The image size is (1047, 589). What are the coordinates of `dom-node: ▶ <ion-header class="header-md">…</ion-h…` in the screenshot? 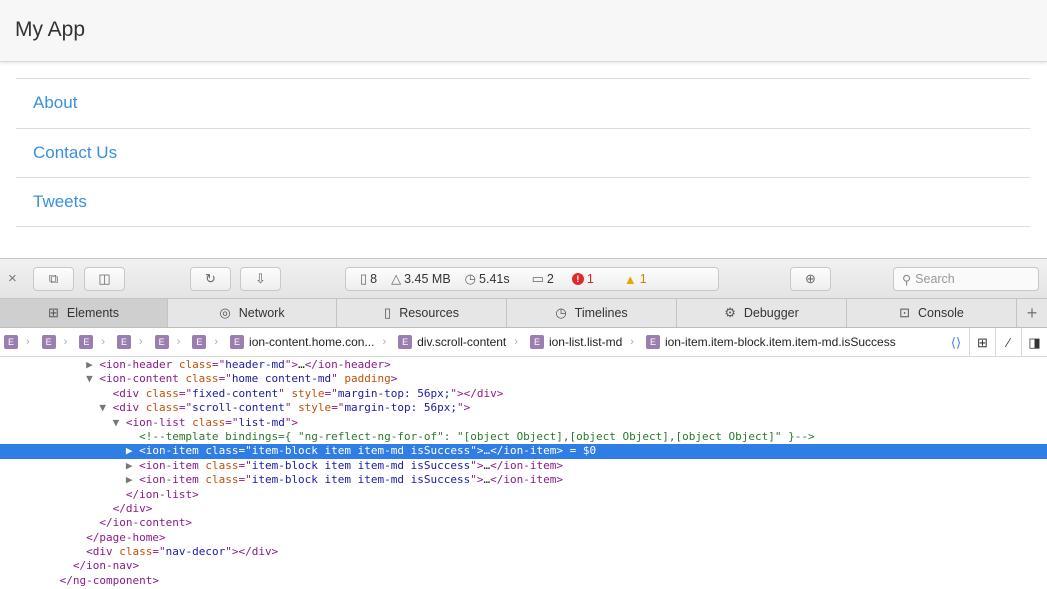 It's located at (523, 365).